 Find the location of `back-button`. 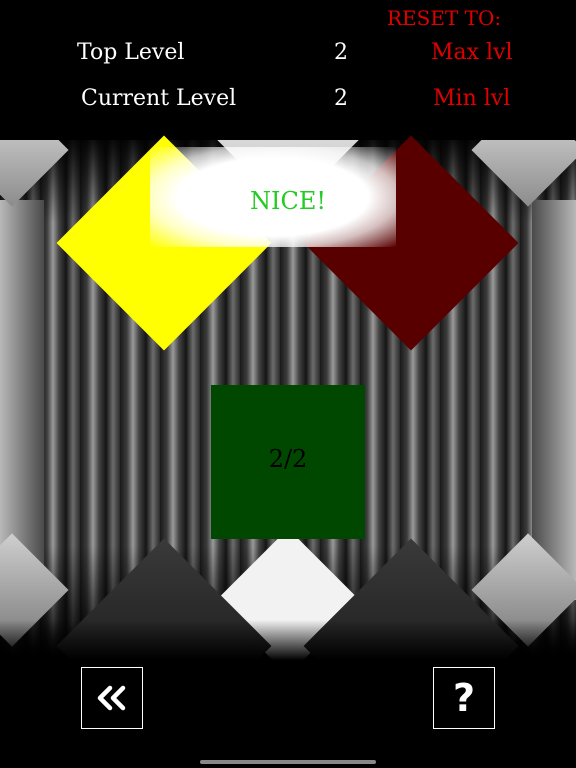

back-button is located at coordinates (112, 698).